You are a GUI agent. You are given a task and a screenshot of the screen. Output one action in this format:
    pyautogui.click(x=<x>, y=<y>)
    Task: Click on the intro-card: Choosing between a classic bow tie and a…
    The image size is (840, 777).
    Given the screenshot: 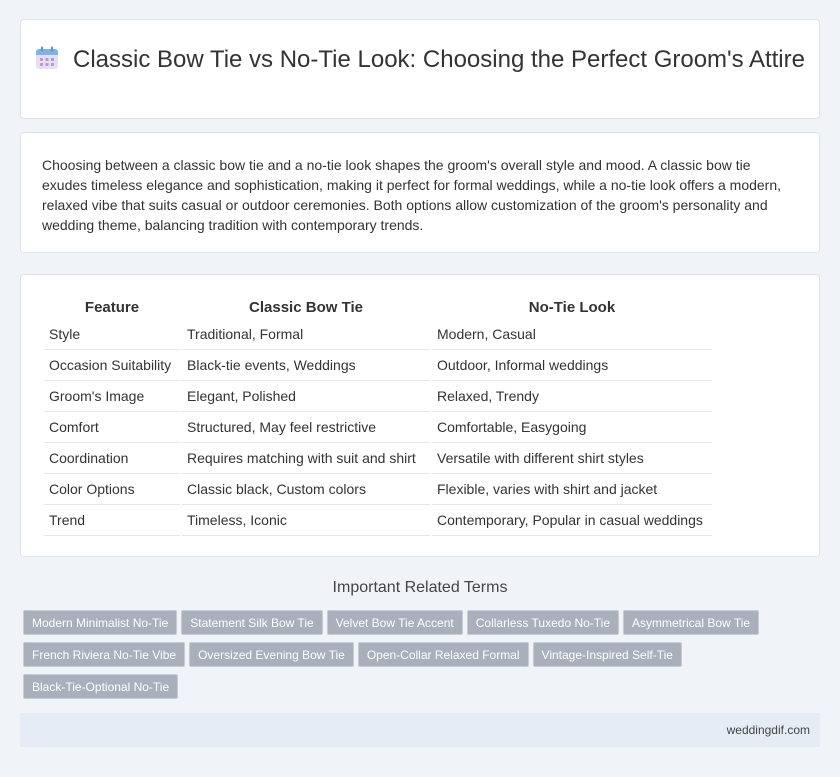 What is the action you would take?
    pyautogui.click(x=420, y=192)
    